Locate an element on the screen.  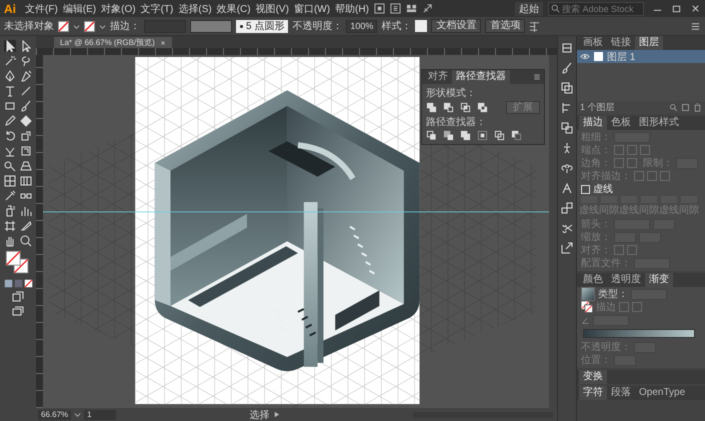
type-icon is located at coordinates (10, 91).